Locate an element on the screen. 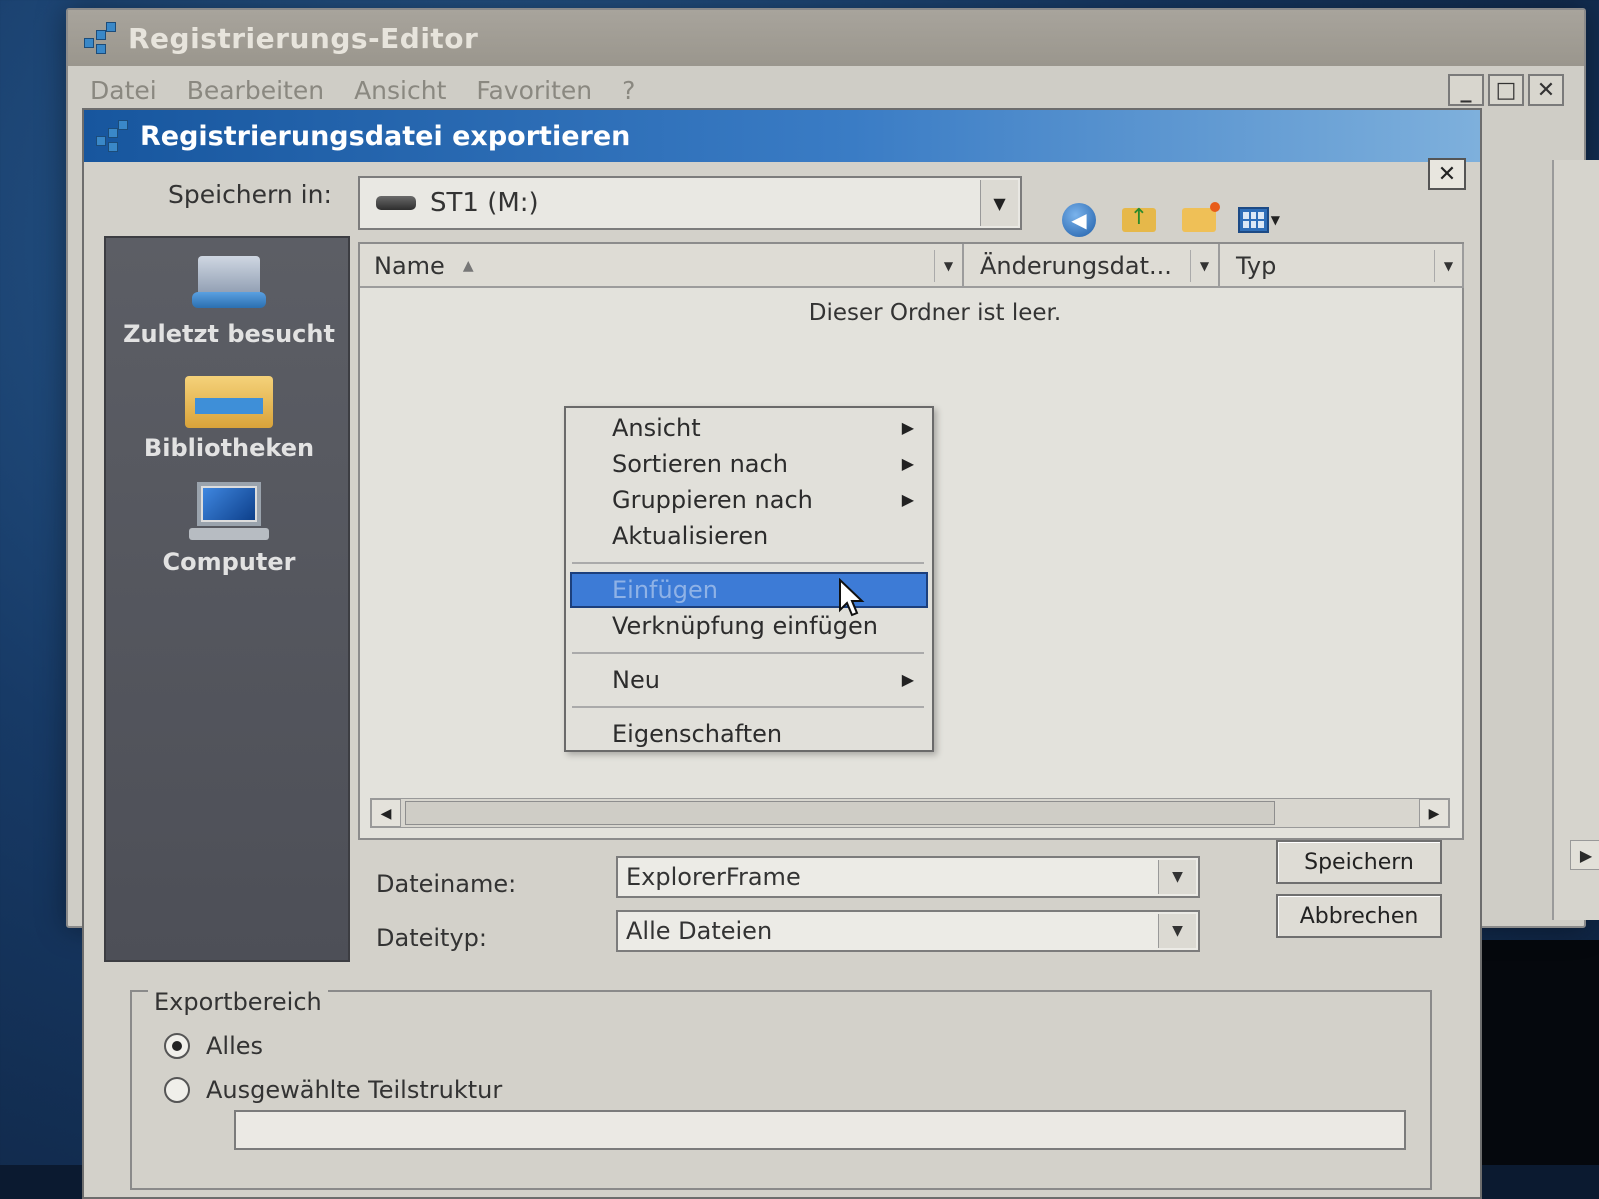 This screenshot has height=1199, width=1599. column-header-row: Name ▲ ▼ Änderungsdat... ▼ Typ ▼ is located at coordinates (912, 266).